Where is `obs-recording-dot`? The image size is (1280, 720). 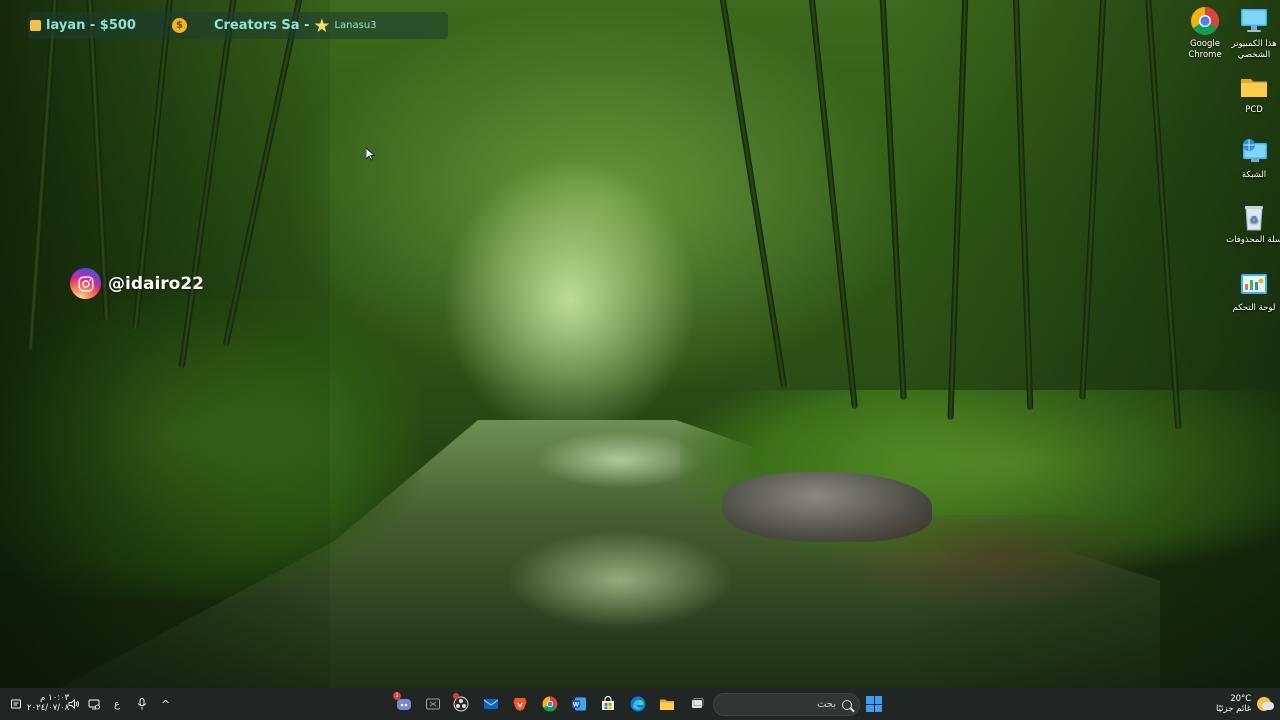 obs-recording-dot is located at coordinates (456, 696).